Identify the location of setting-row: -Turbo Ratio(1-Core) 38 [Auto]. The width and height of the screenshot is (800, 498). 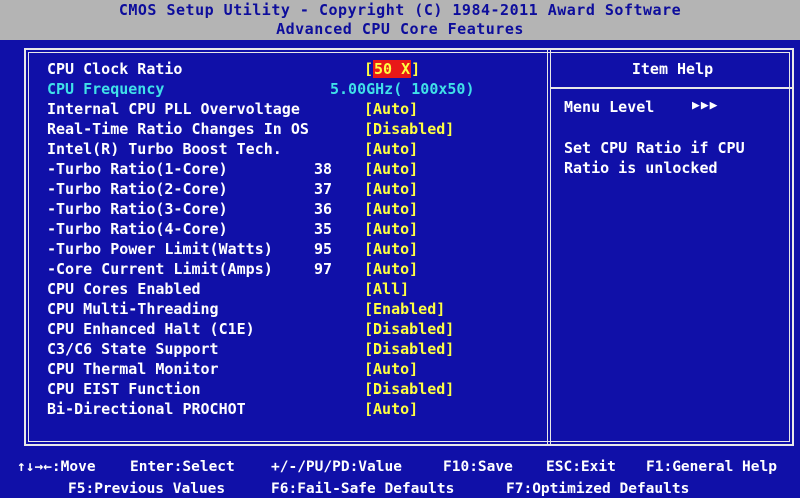
(272, 169).